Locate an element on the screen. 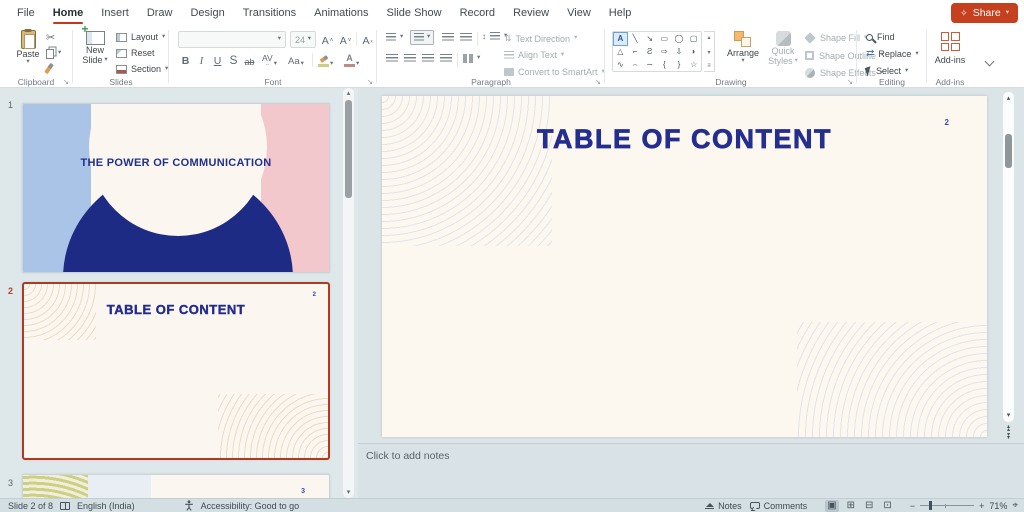 This screenshot has width=1024, height=512. menu-view: View is located at coordinates (579, 13).